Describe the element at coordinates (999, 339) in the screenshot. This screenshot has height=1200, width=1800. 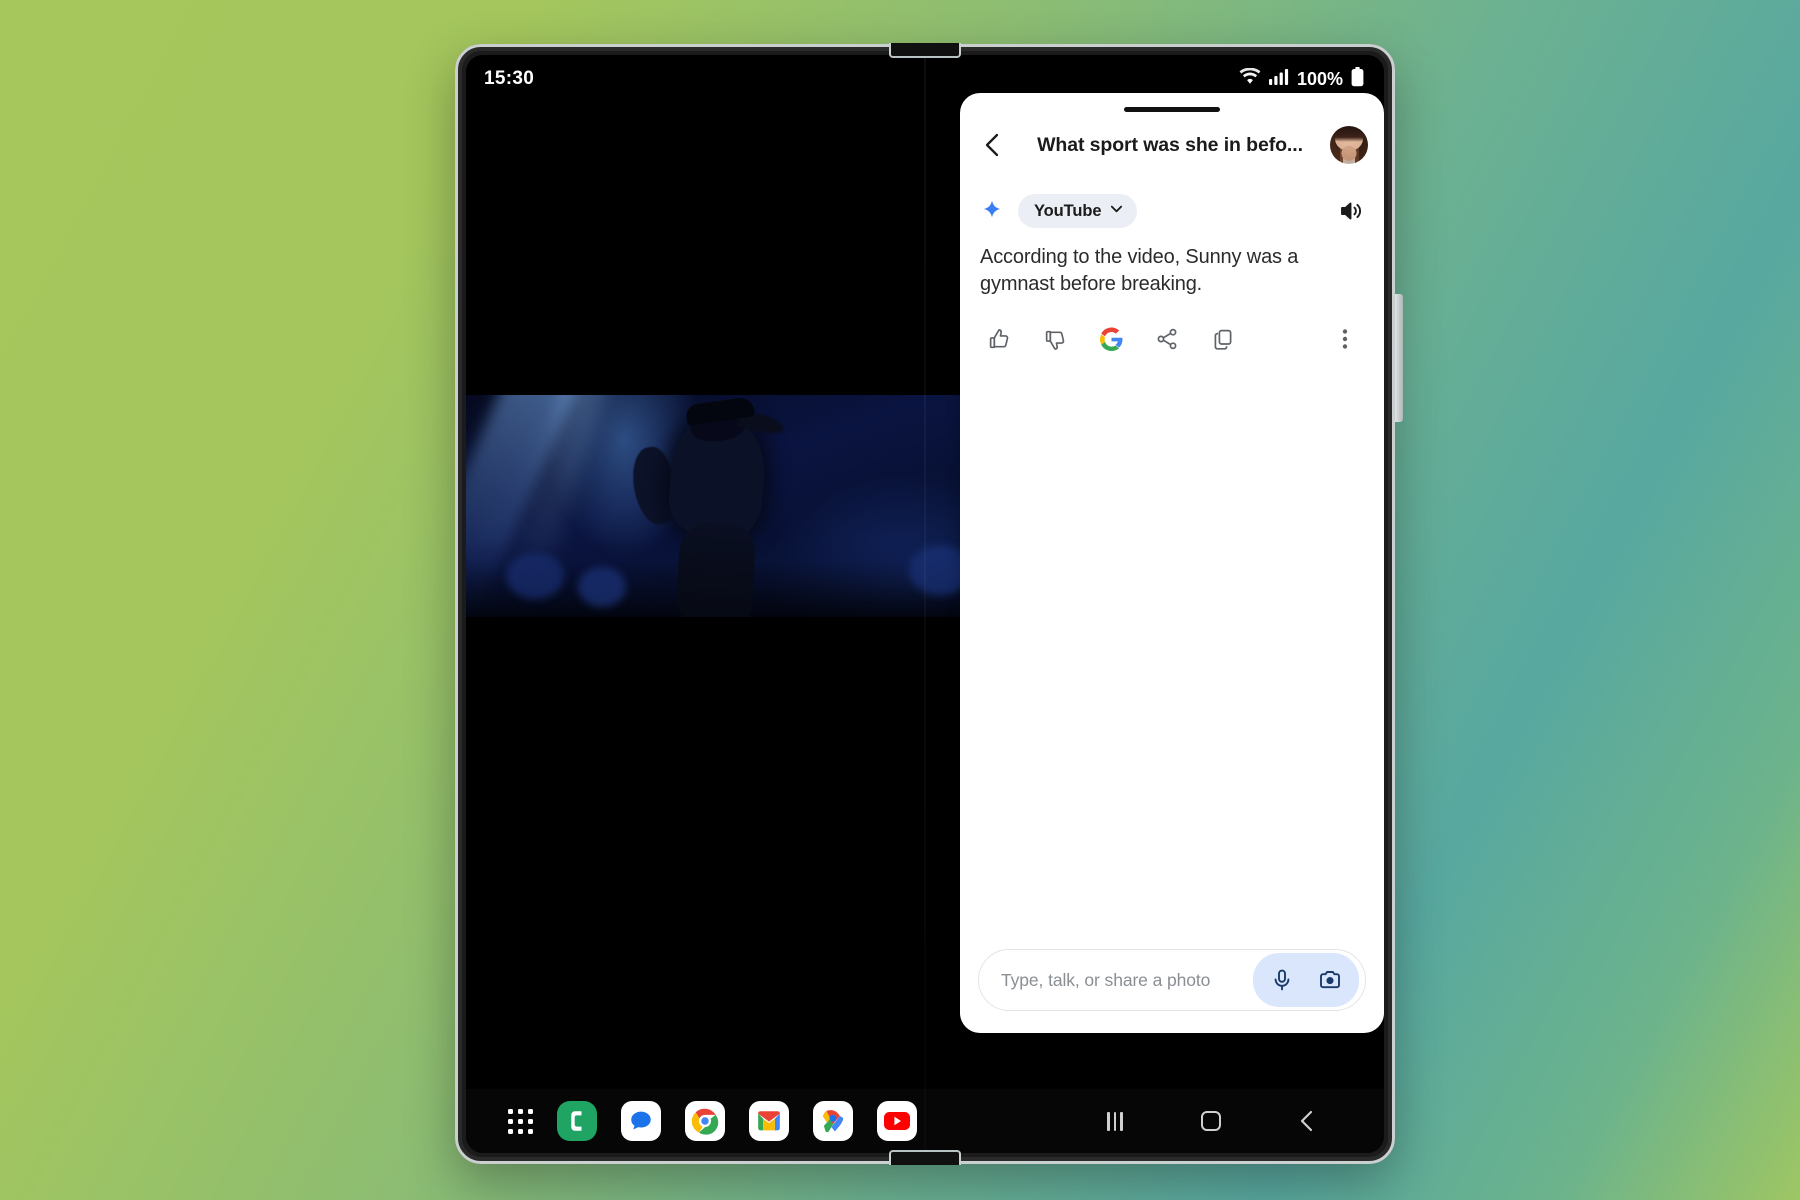
I see `thumbs-up-button` at that location.